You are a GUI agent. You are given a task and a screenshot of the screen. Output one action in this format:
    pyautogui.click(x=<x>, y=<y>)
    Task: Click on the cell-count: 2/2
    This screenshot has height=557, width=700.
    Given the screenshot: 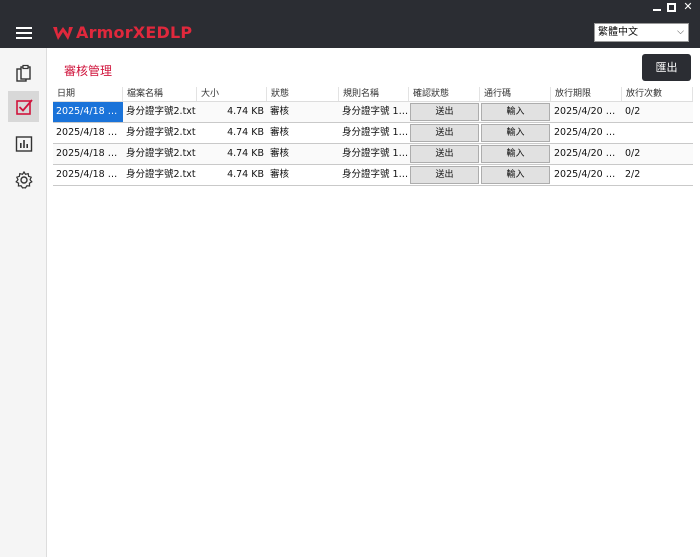 What is the action you would take?
    pyautogui.click(x=657, y=175)
    